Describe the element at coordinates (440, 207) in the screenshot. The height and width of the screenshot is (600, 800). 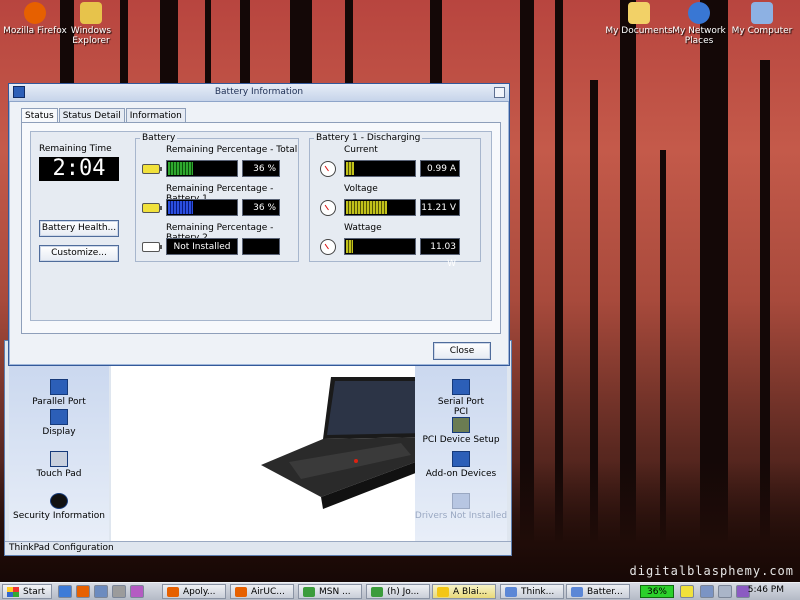
I see `voltage-value: 11.21 V` at that location.